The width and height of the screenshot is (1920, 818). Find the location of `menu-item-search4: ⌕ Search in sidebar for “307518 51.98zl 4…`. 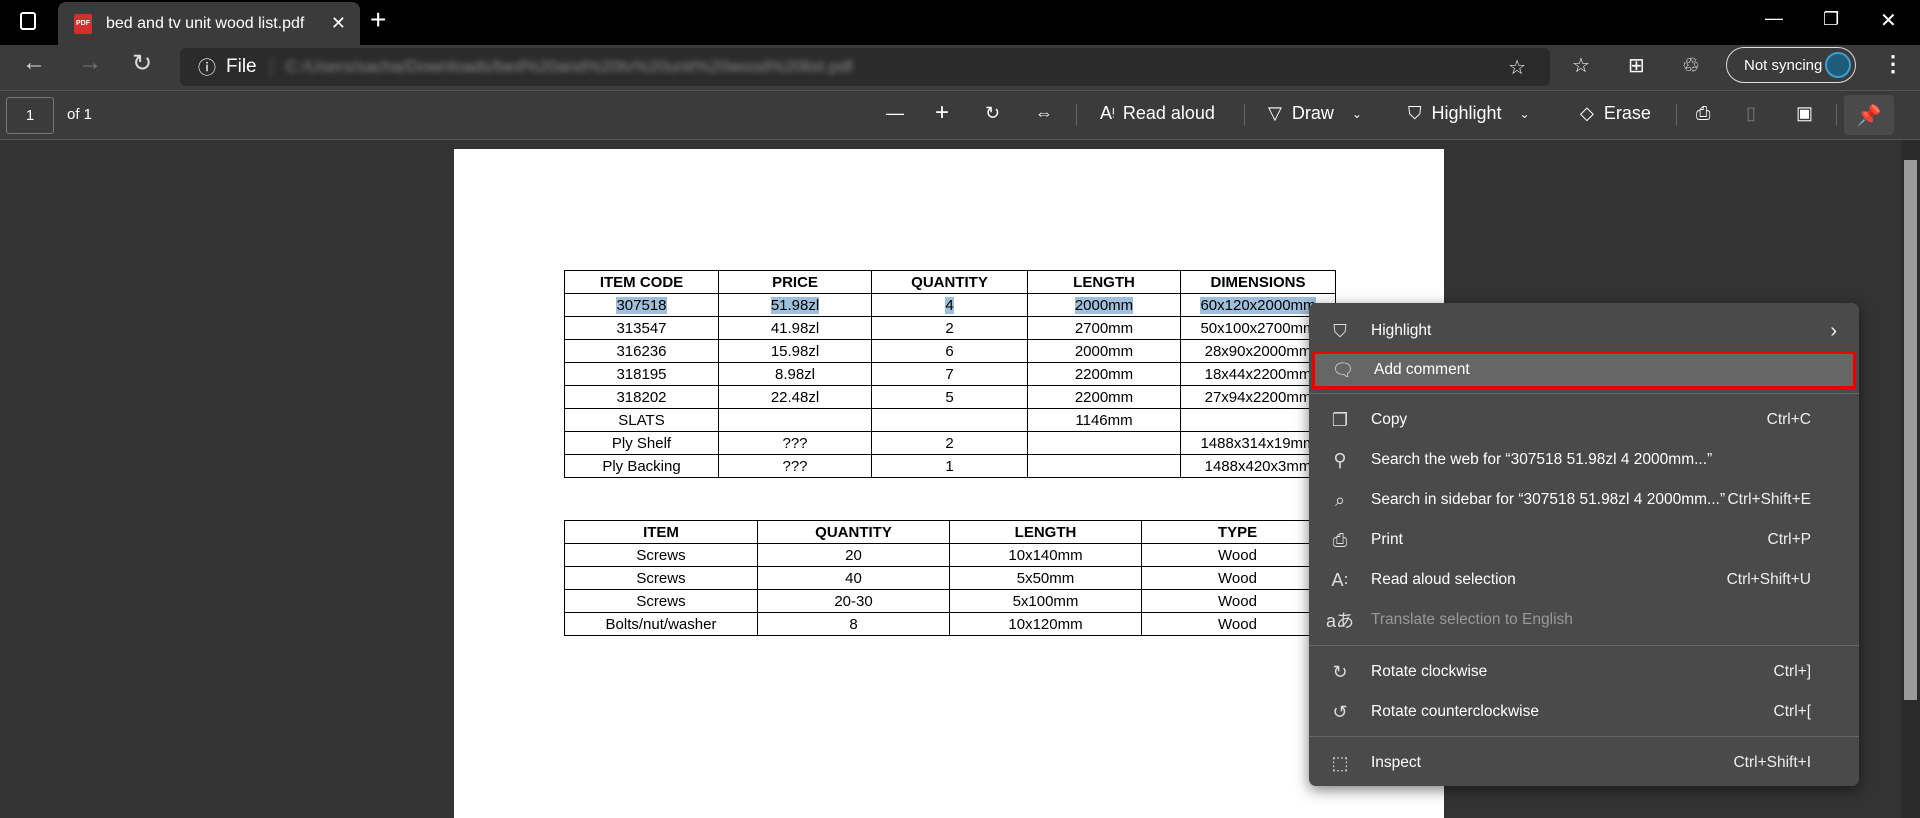

menu-item-search4: ⌕ Search in sidebar for “307518 51.98zl 4… is located at coordinates (1584, 500).